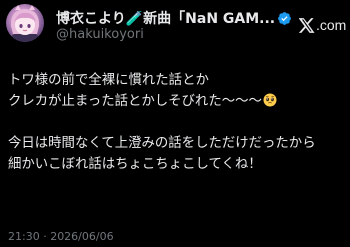  What do you see at coordinates (108, 80) in the screenshot?
I see `tweet-line: トワ様の前で全裸に慣れた話とか` at bounding box center [108, 80].